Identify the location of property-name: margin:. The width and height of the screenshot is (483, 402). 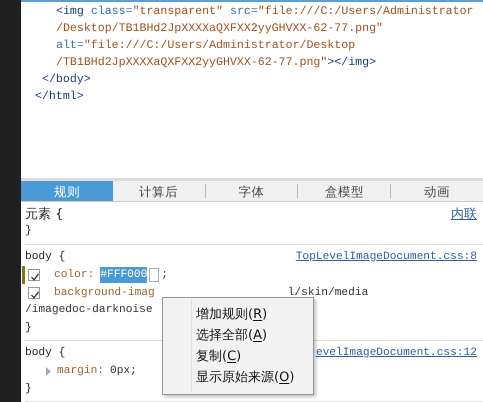
(80, 372).